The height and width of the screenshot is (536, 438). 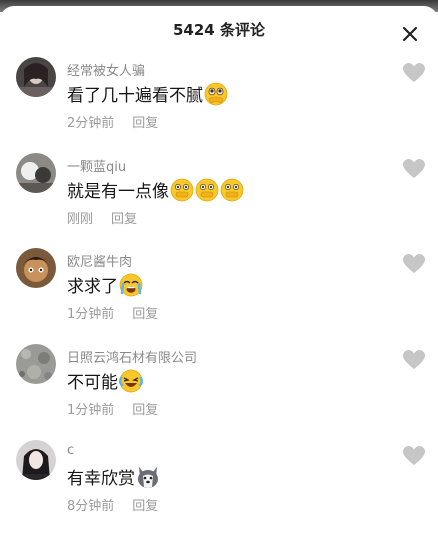 I want to click on comment-username: 欧尼酱牛肉, so click(x=99, y=260).